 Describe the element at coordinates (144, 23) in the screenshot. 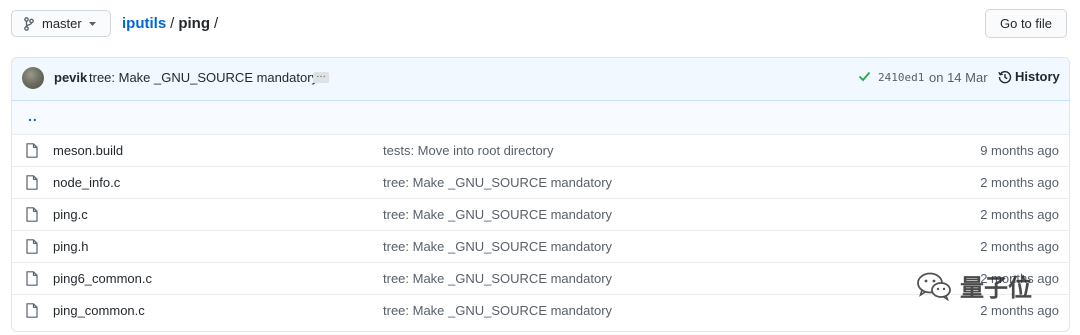

I see `breadcrumb-repo-link: iputils` at that location.